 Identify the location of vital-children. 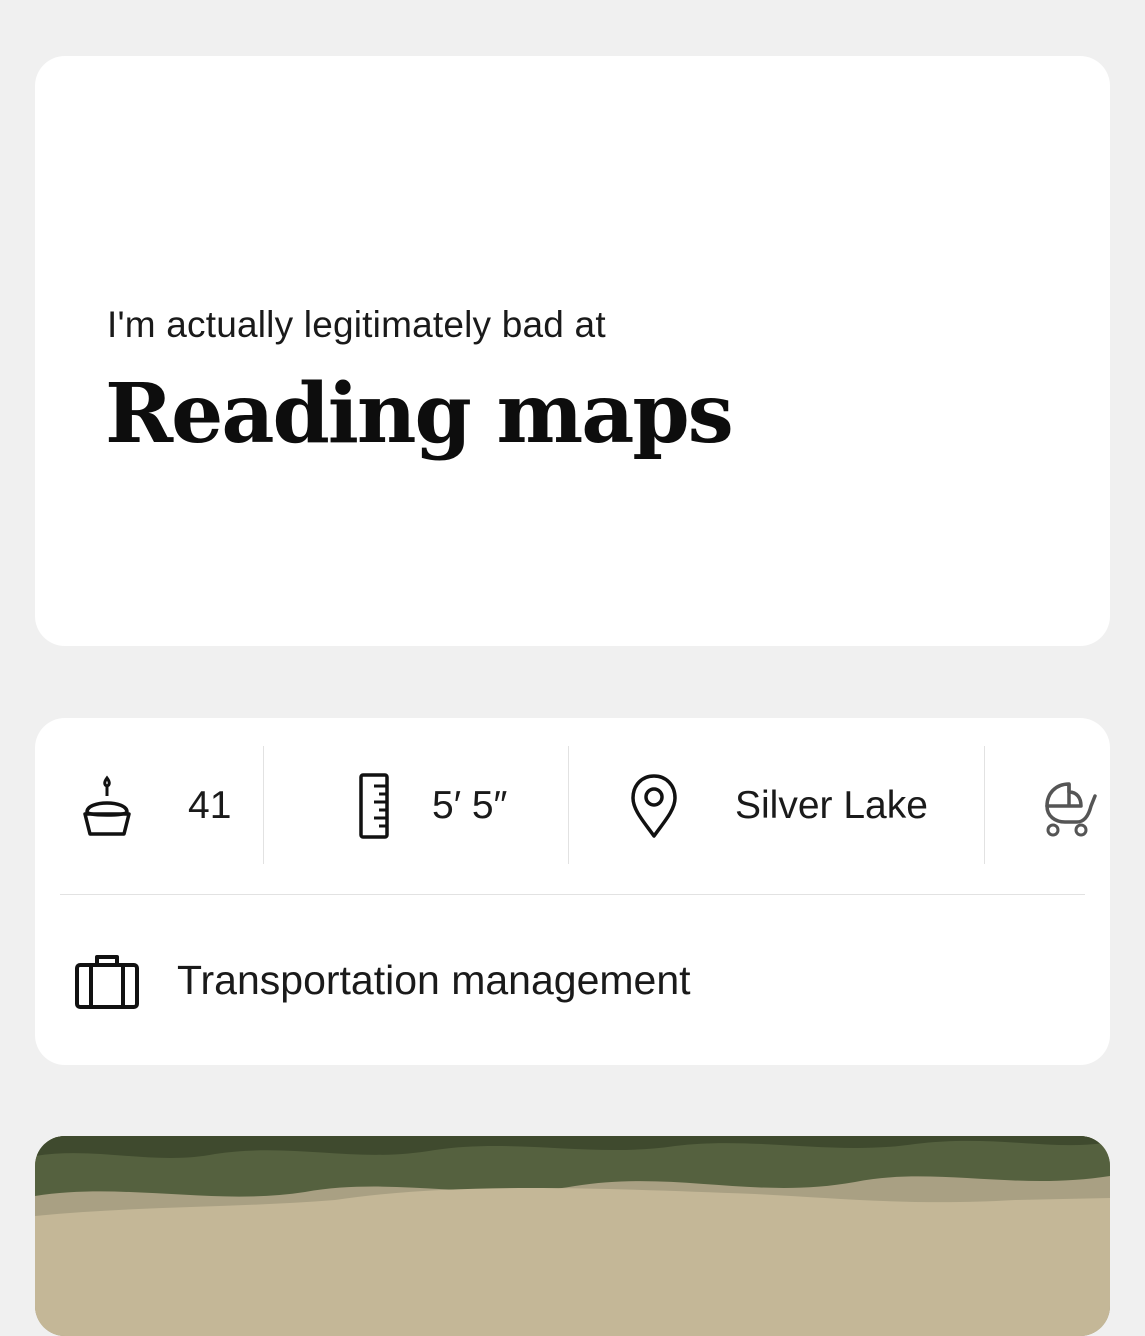
(1047, 806).